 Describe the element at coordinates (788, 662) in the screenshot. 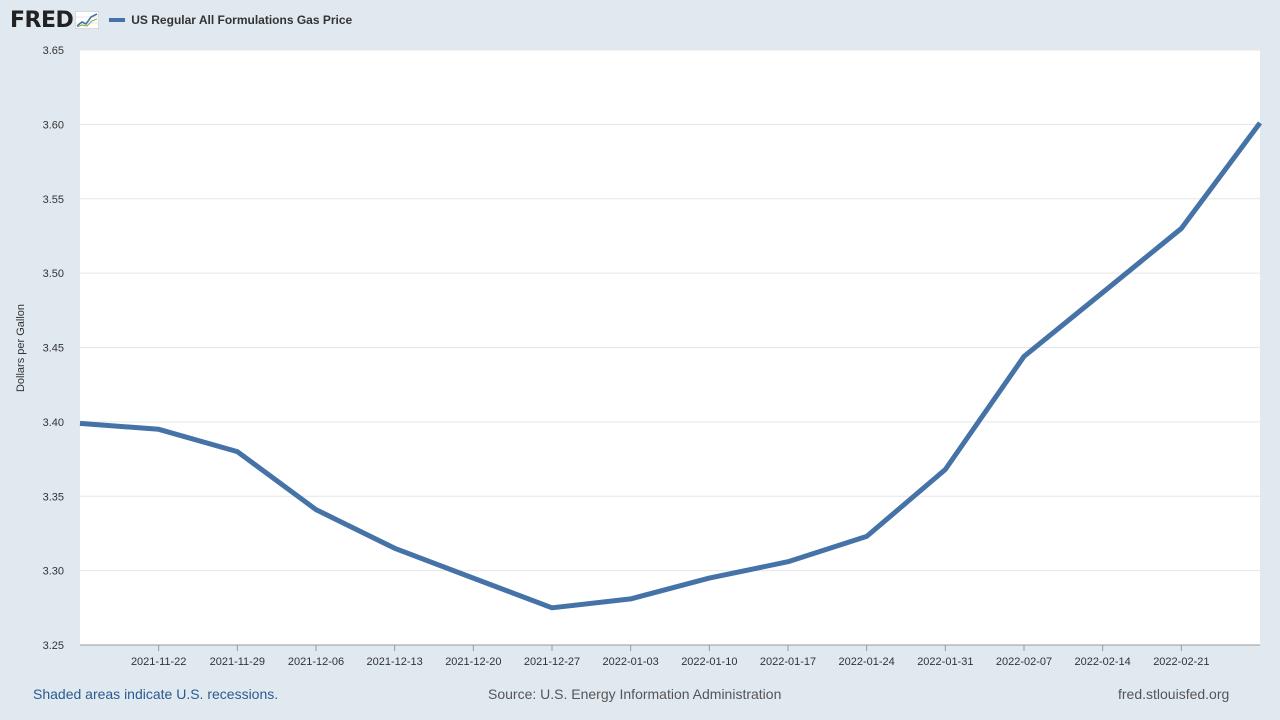

I see `x-tick-label: 2022-01-17` at that location.